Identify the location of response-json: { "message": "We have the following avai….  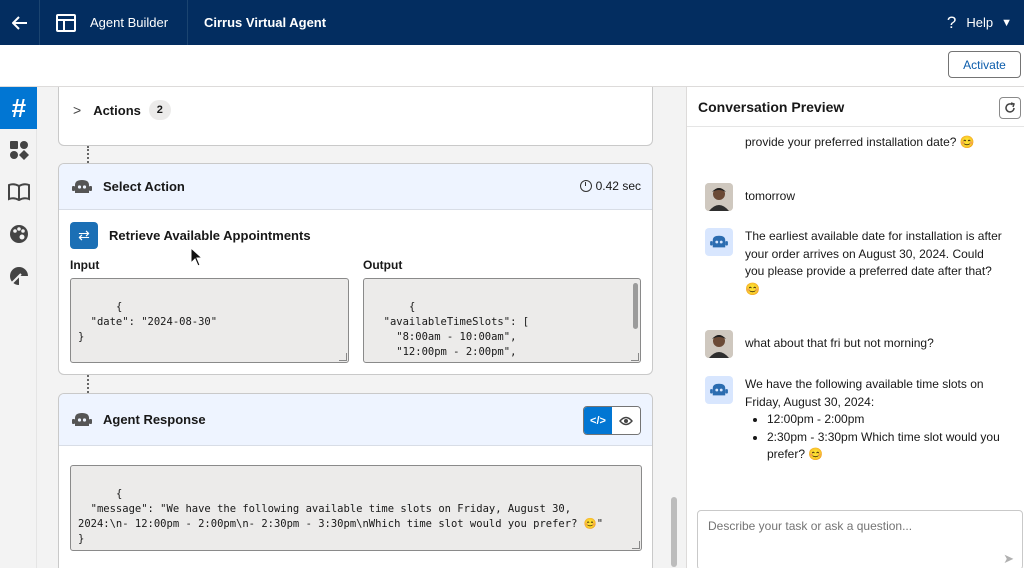
(356, 508).